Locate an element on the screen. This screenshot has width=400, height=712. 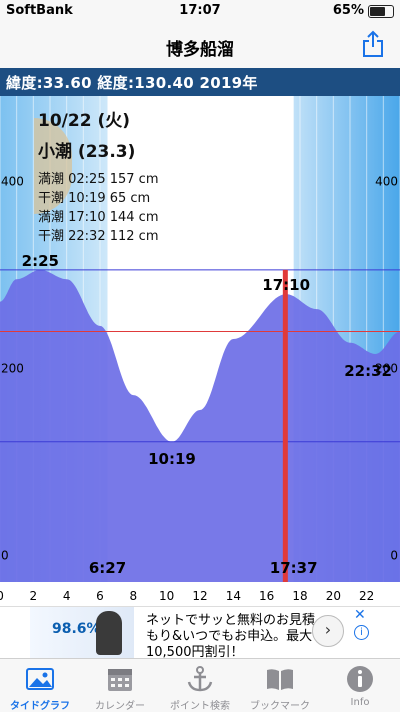
x-tick-label: 14 is located at coordinates (233, 596).